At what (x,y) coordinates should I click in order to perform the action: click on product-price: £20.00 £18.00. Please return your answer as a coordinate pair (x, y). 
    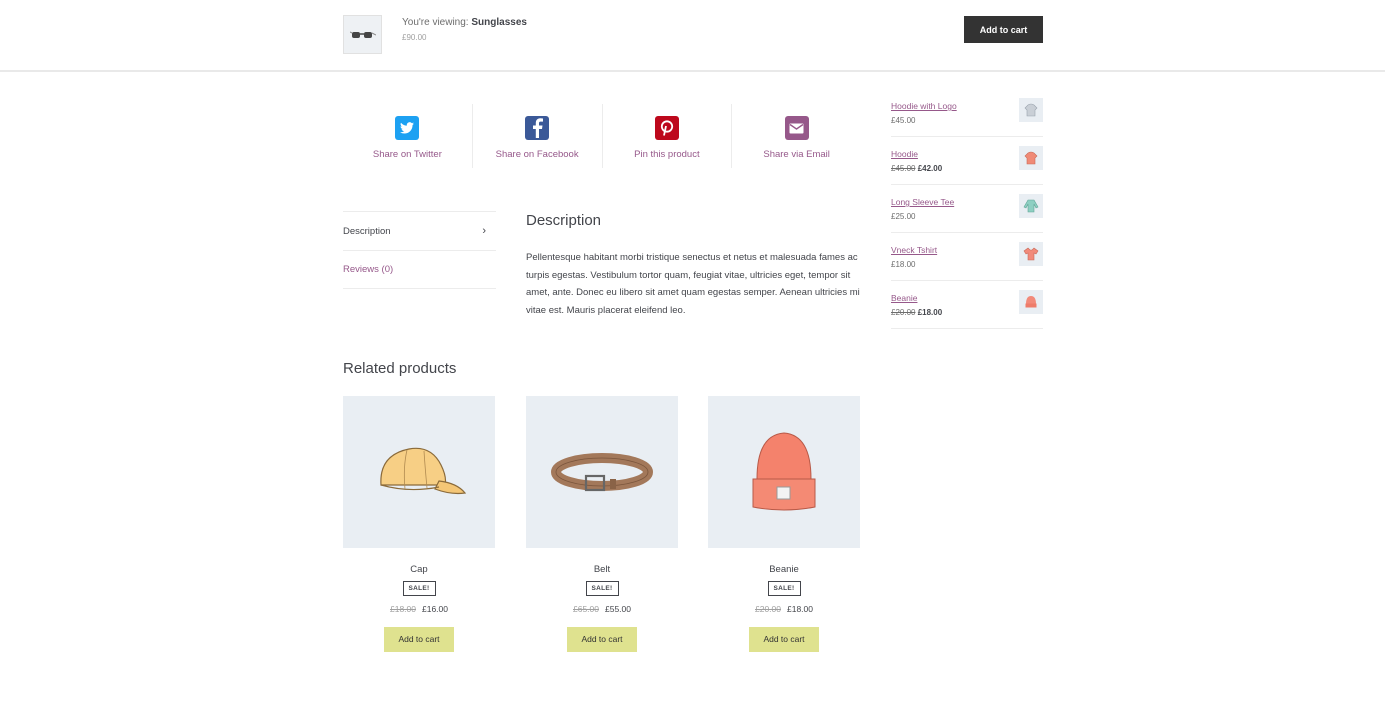
    Looking at the image, I should click on (784, 609).